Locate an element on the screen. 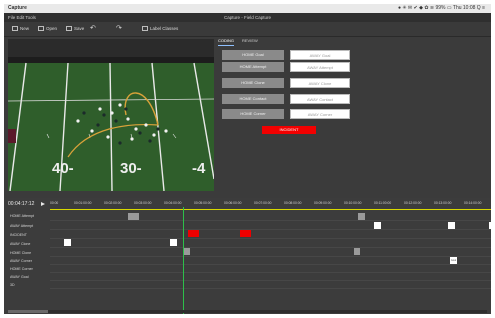  tab-review: REVIEW is located at coordinates (250, 41).